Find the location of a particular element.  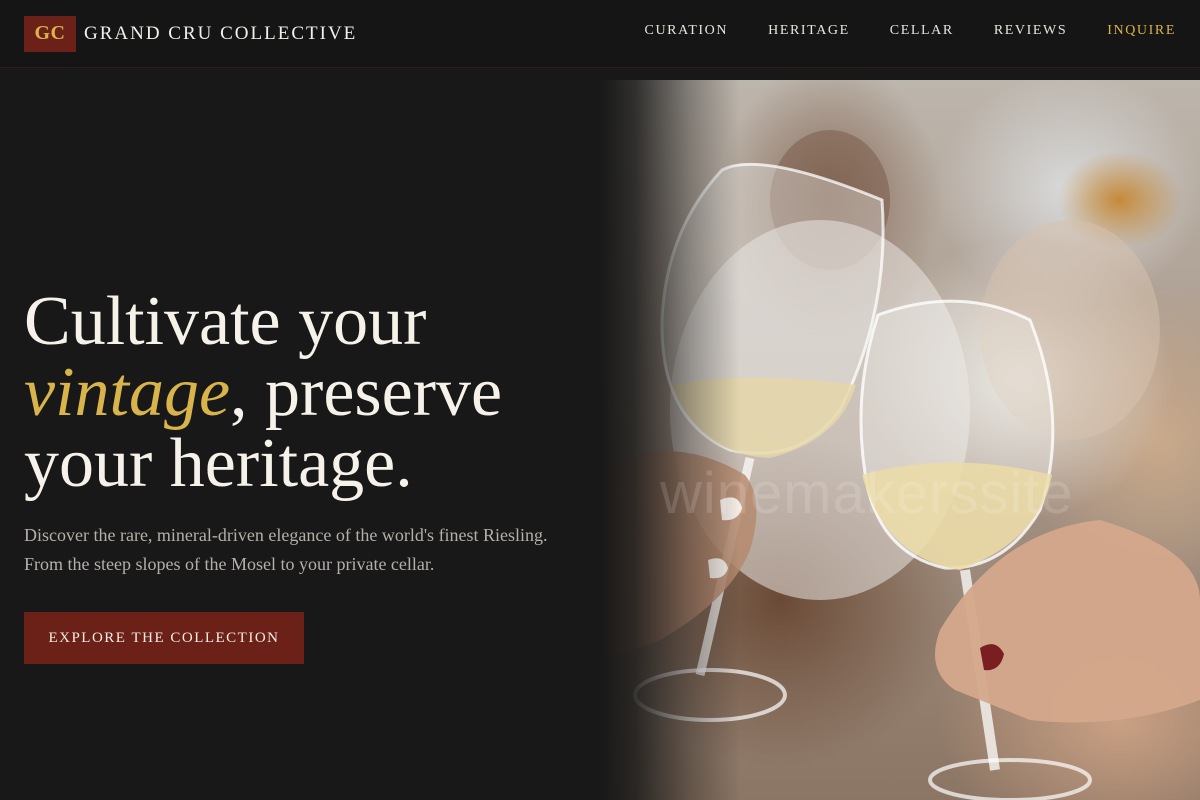

nav-inquire: INQUIRE is located at coordinates (1141, 31).